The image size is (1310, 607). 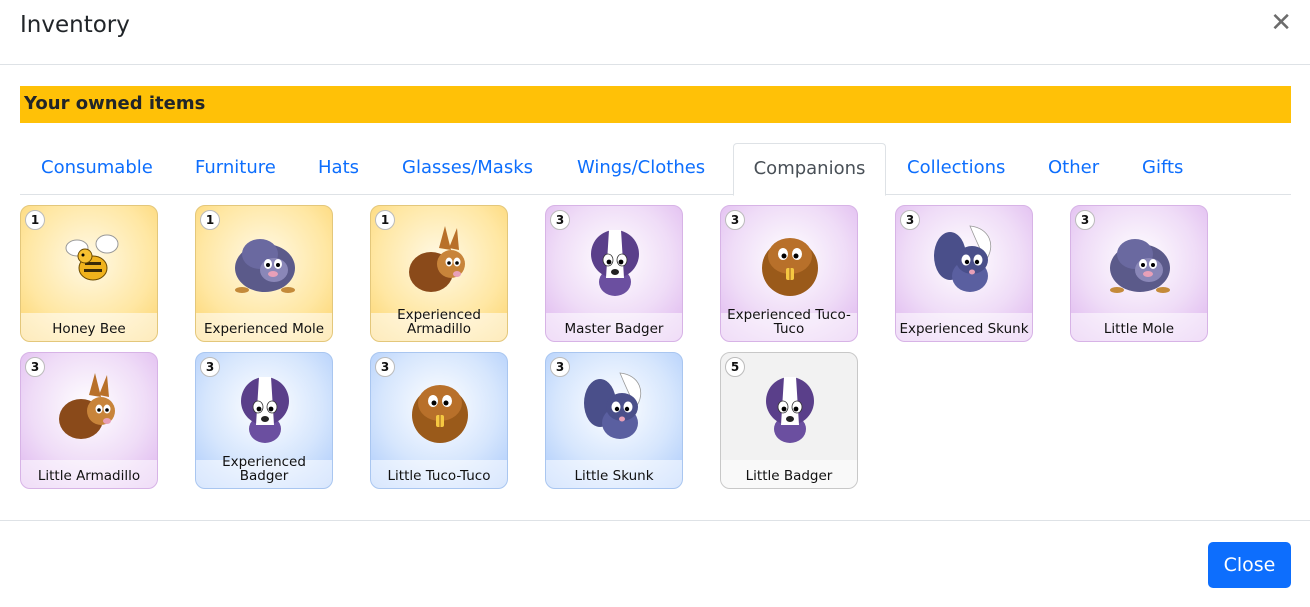 I want to click on item-card: 3 Experienced Tuco-Tuco, so click(x=789, y=273).